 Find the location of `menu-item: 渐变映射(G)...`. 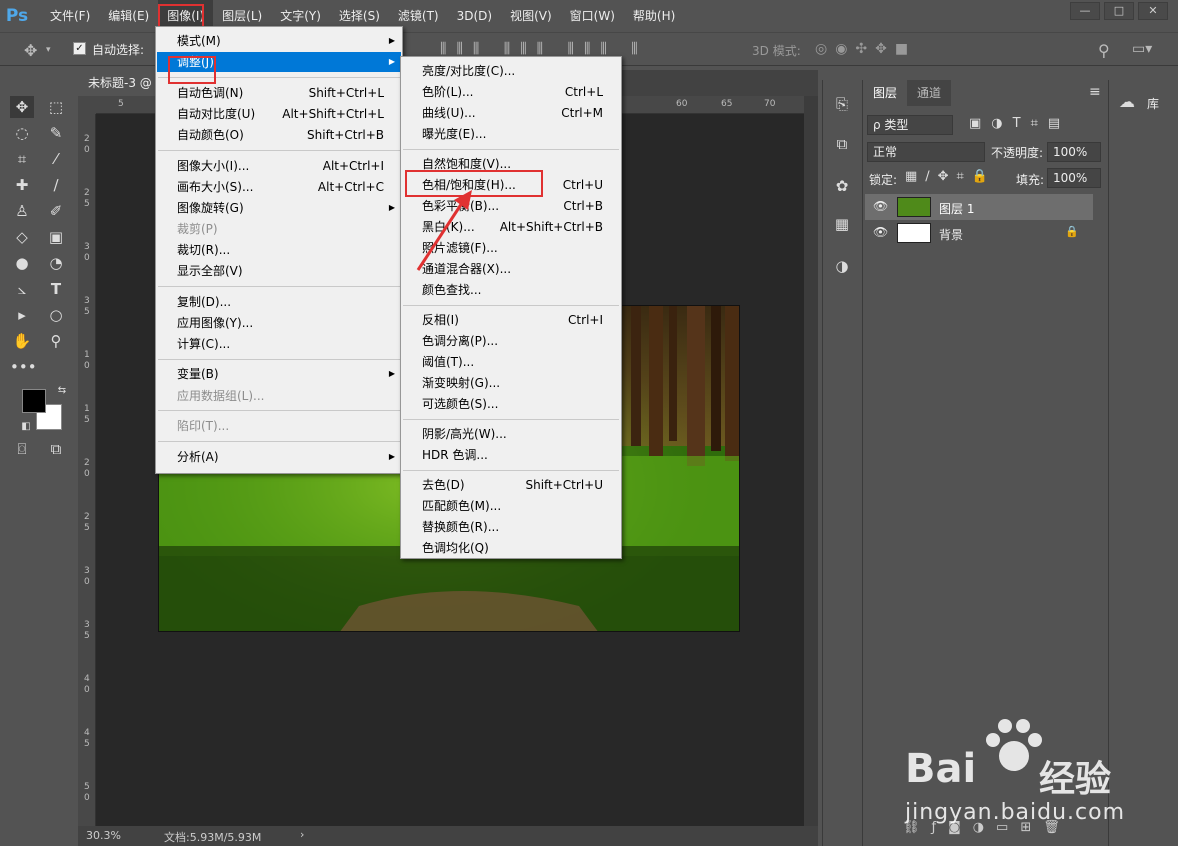

menu-item: 渐变映射(G)... is located at coordinates (511, 383).